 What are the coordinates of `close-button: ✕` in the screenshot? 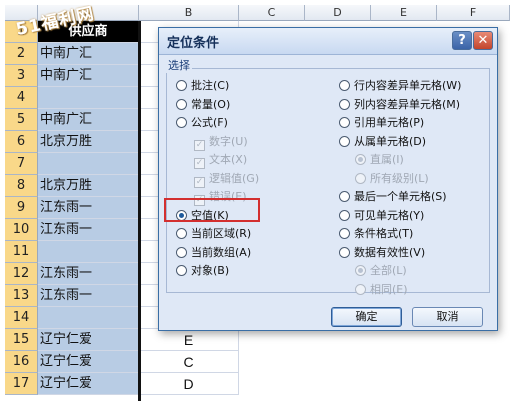 It's located at (483, 40).